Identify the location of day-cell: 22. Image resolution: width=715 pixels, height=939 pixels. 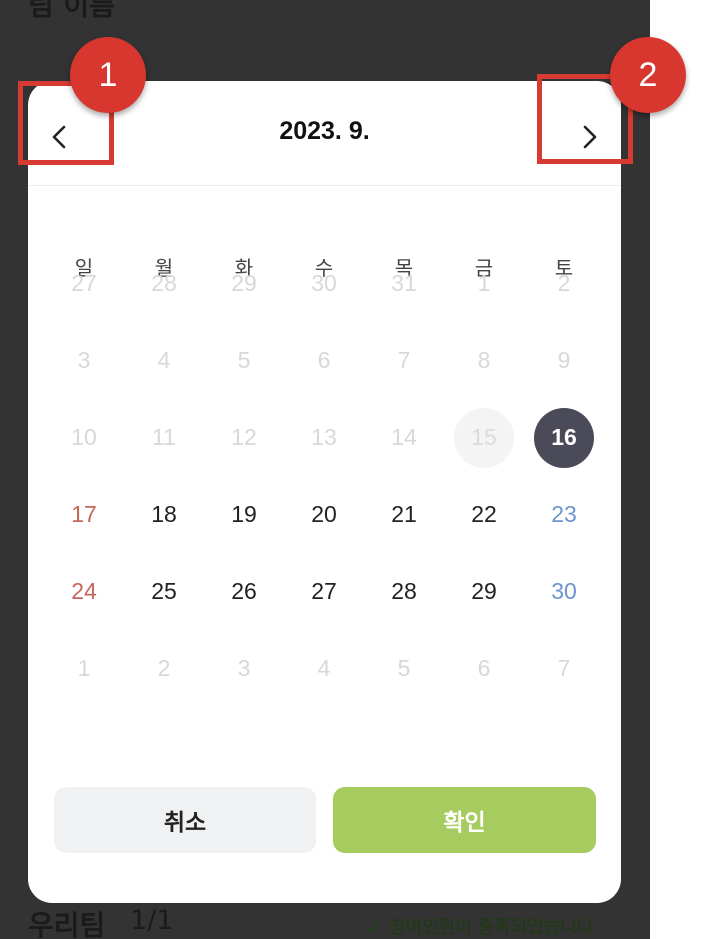
(484, 514).